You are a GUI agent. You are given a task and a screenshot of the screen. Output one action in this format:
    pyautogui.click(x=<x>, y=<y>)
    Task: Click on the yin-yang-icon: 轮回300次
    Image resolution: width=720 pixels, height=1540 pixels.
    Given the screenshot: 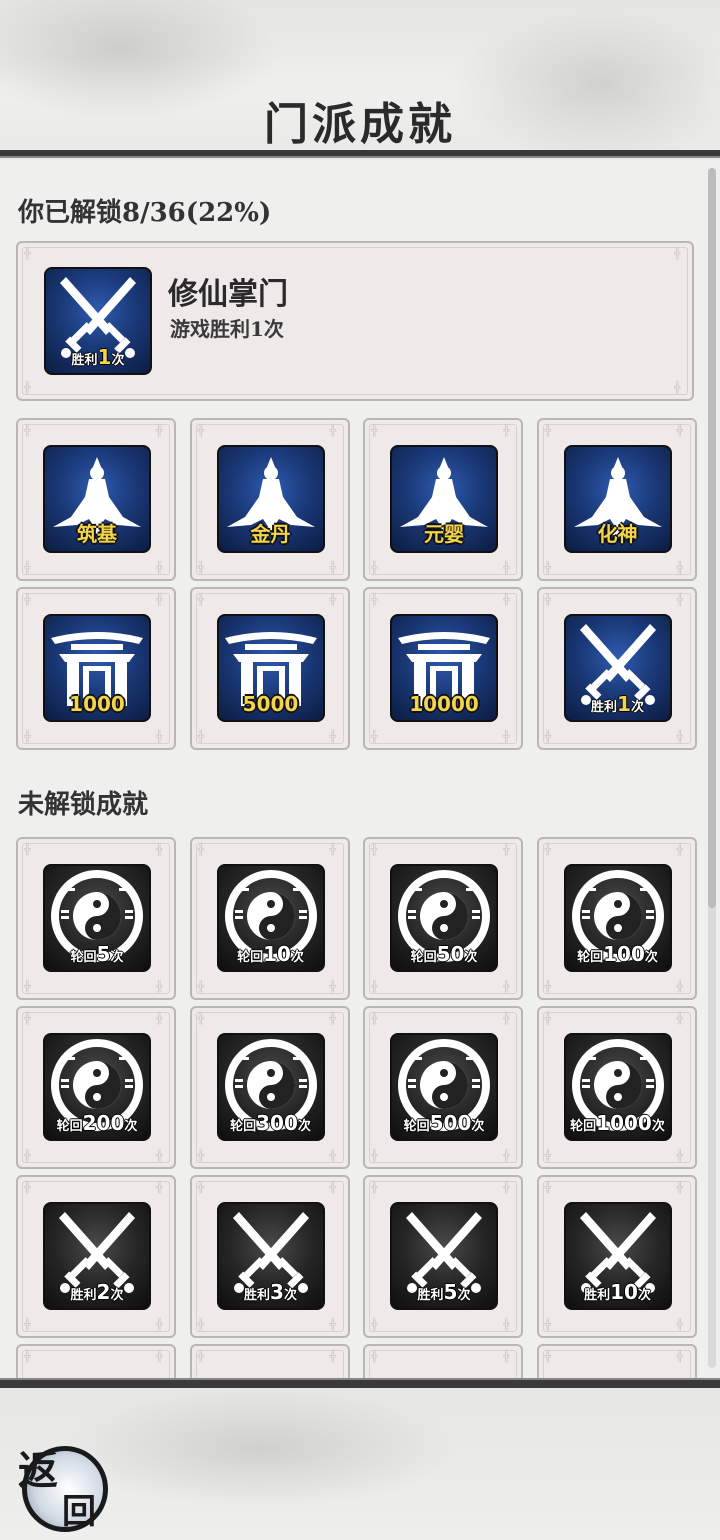 What is the action you would take?
    pyautogui.click(x=270, y=1087)
    